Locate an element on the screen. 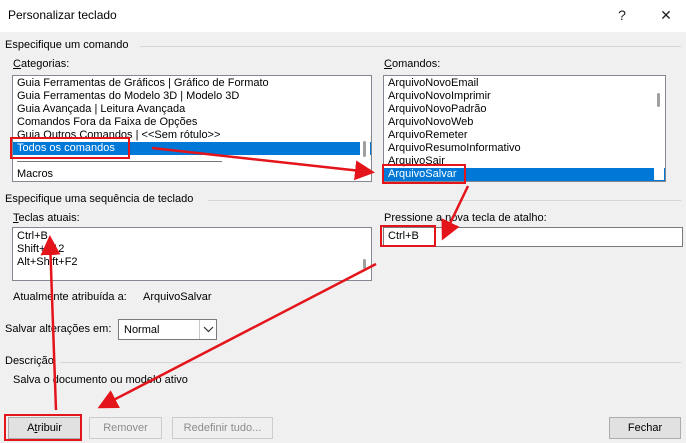 Image resolution: width=686 pixels, height=443 pixels. save-in-value: Normal is located at coordinates (142, 330).